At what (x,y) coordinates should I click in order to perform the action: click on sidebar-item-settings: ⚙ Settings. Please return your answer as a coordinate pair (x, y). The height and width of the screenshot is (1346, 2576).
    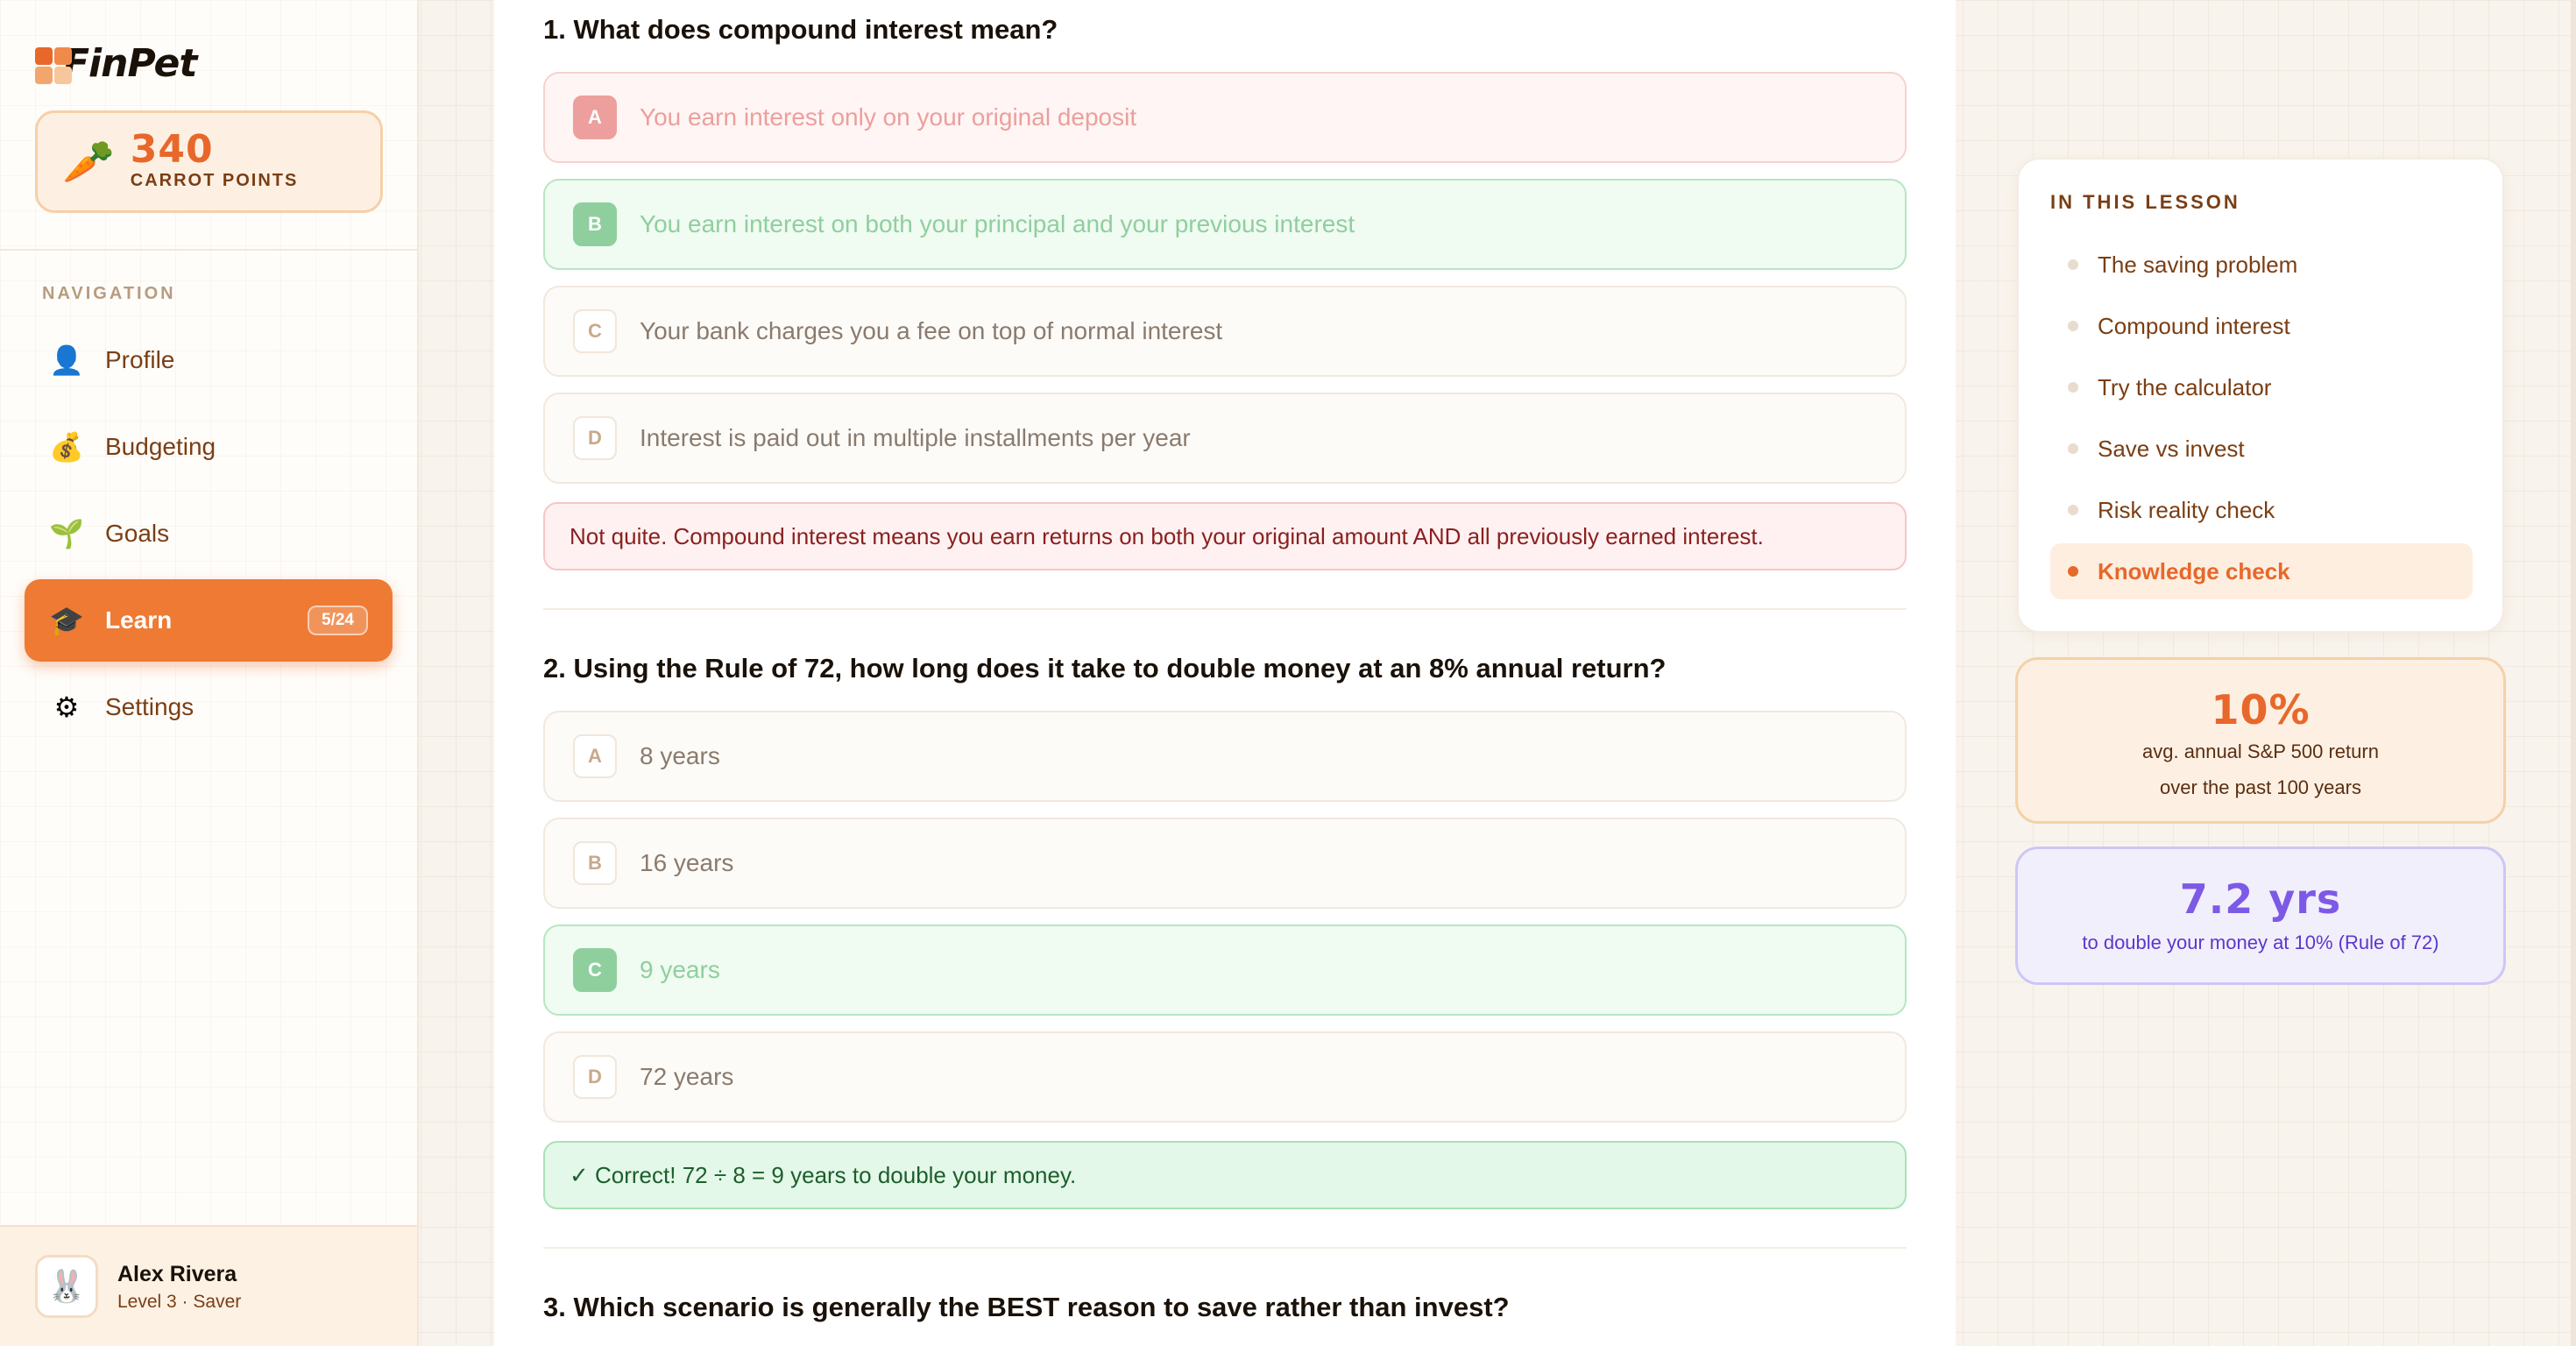
    Looking at the image, I should click on (209, 707).